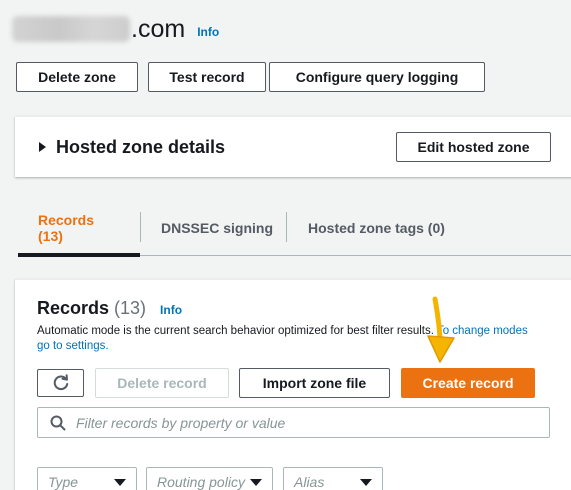 The width and height of the screenshot is (571, 490). I want to click on routing-policy-filter-label: Routing policy, so click(201, 482).